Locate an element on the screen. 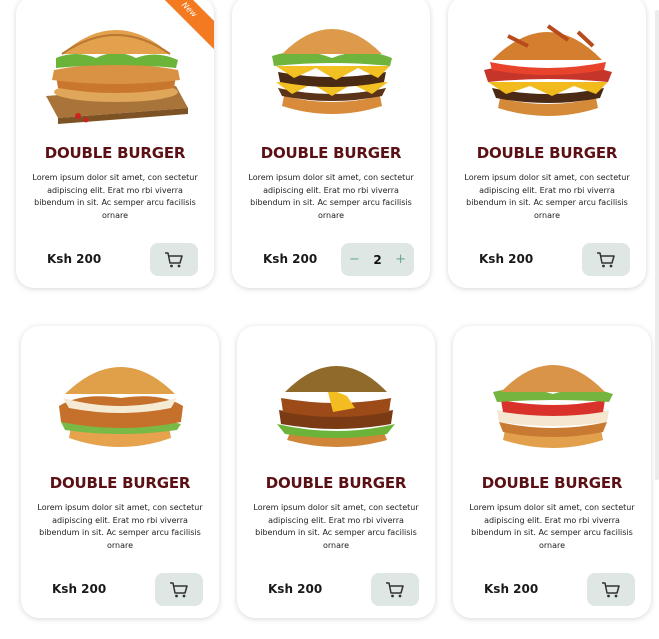 This screenshot has width=659, height=639. increment-button: + is located at coordinates (400, 259).